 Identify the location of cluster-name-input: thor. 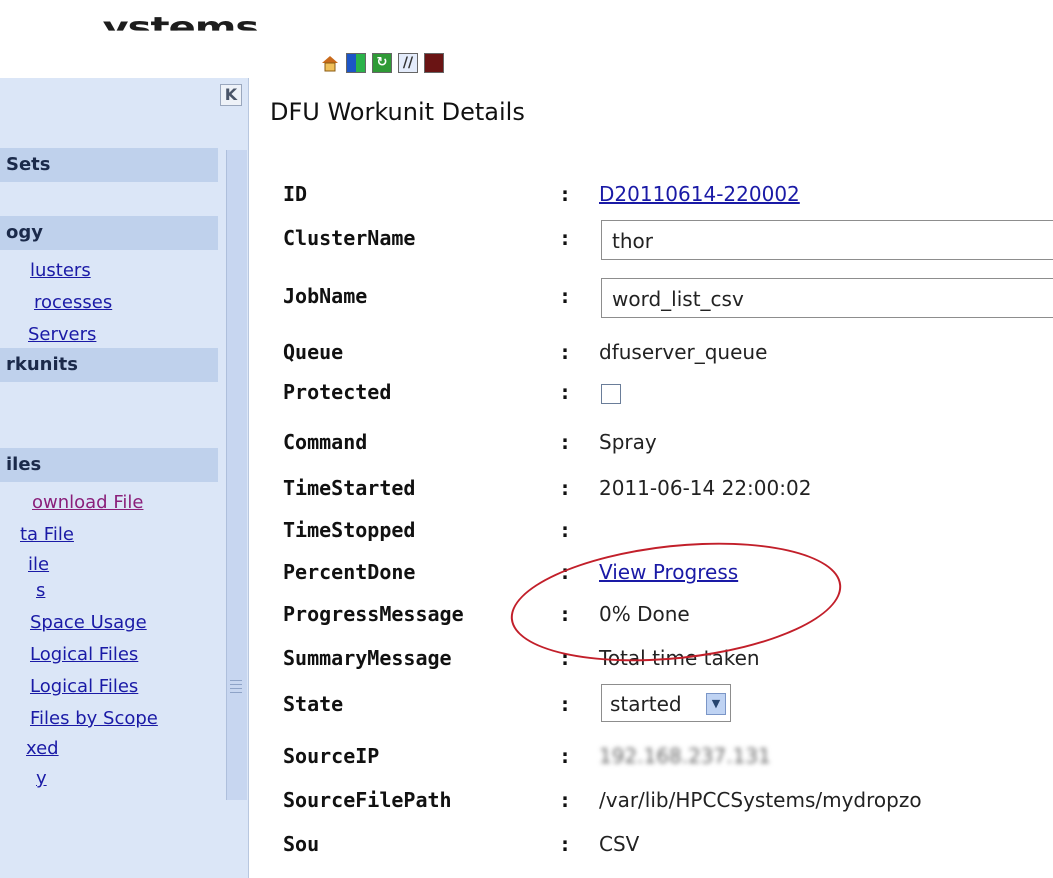
(827, 240).